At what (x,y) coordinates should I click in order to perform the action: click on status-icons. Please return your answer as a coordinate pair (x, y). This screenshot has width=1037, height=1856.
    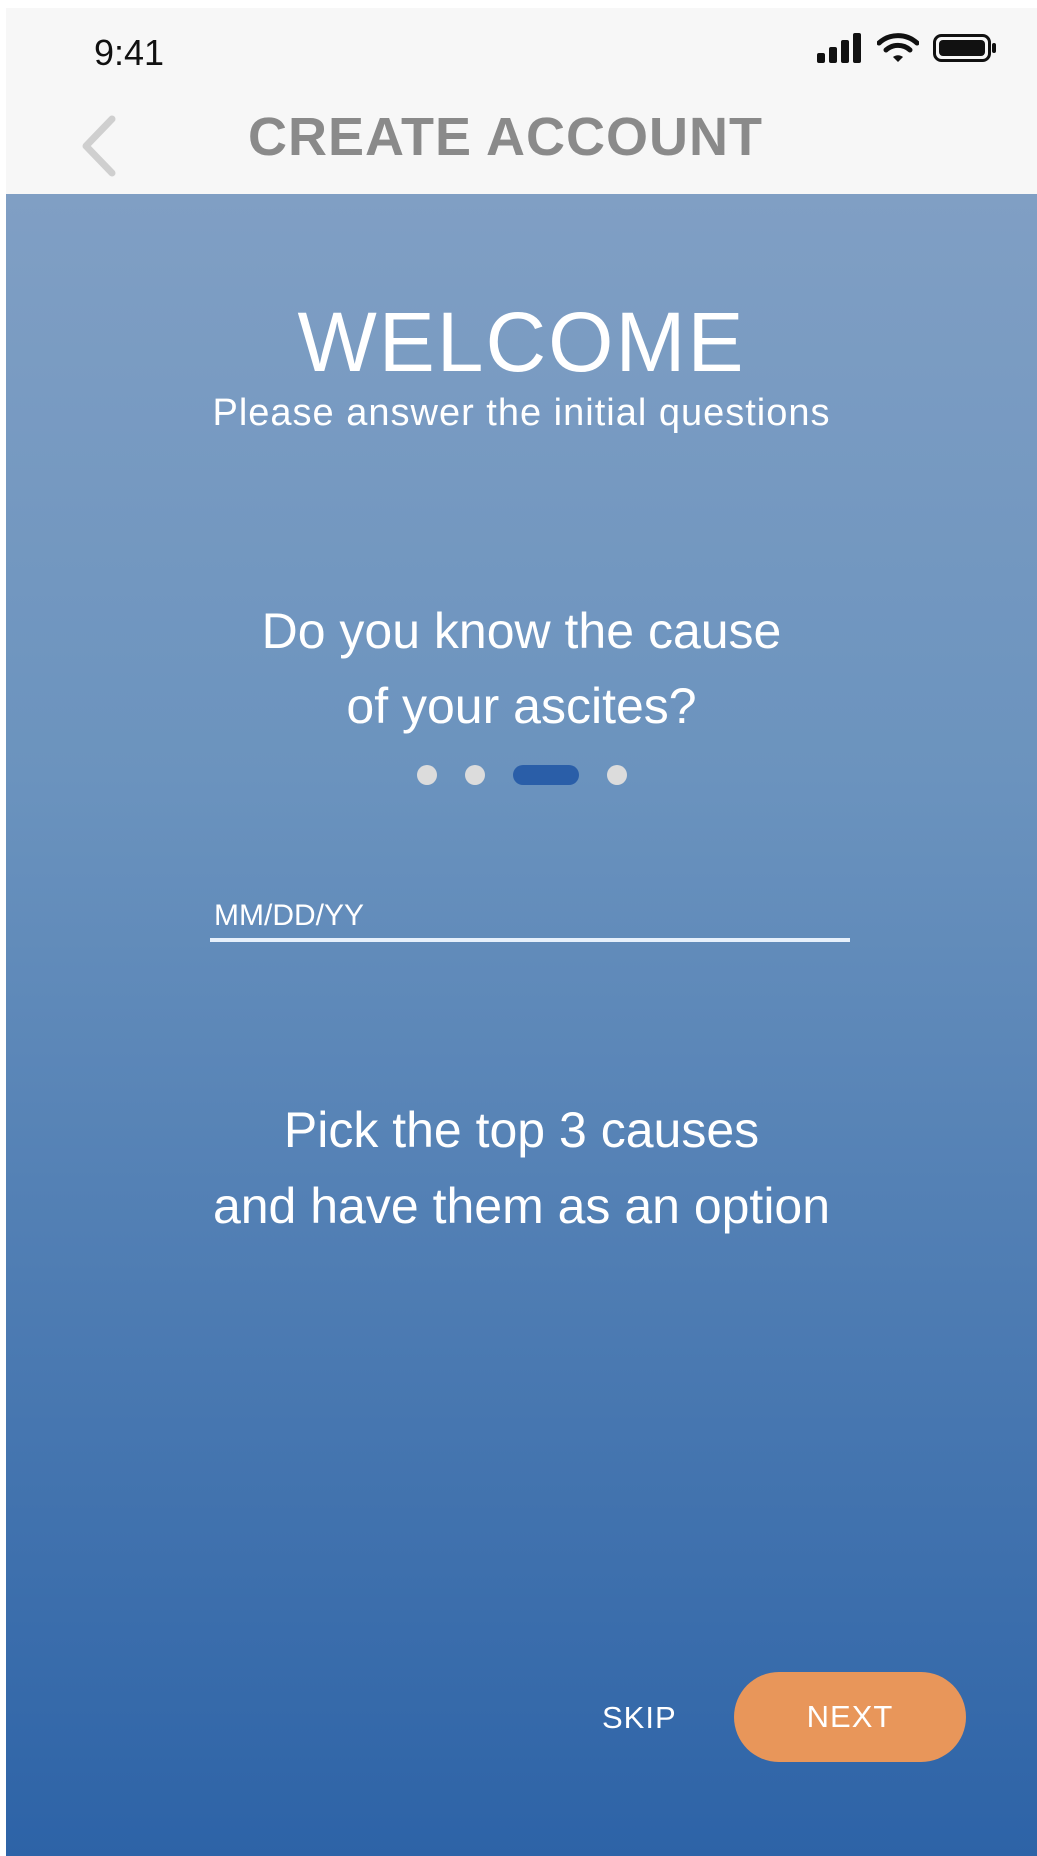
    Looking at the image, I should click on (907, 50).